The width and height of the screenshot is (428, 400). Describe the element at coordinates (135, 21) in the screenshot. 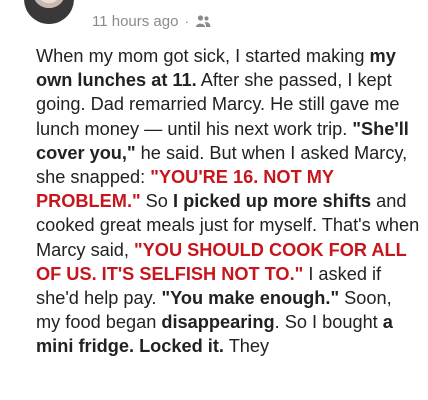

I see `post-timestamp: 11 hours ago` at that location.